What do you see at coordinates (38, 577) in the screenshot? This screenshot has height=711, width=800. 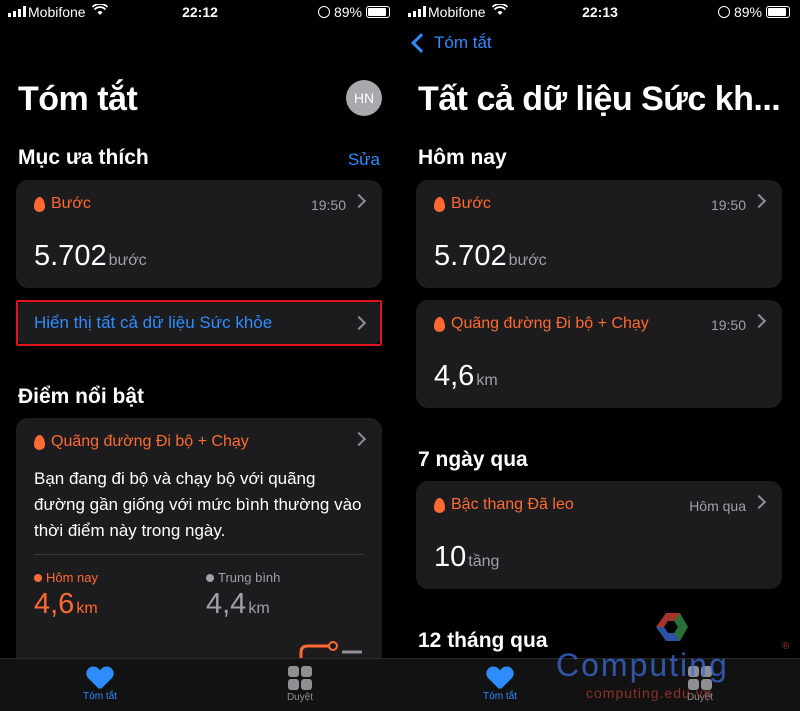 I see `today-dot-icon` at bounding box center [38, 577].